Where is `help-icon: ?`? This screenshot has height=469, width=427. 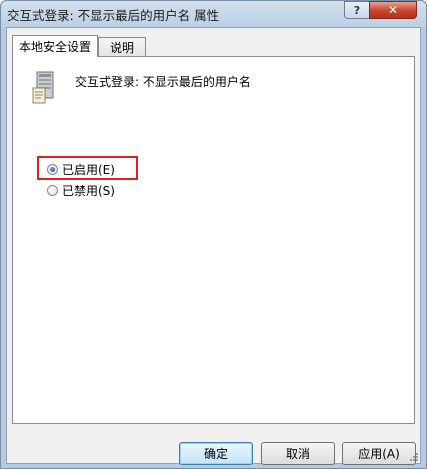
help-icon: ? is located at coordinates (357, 10).